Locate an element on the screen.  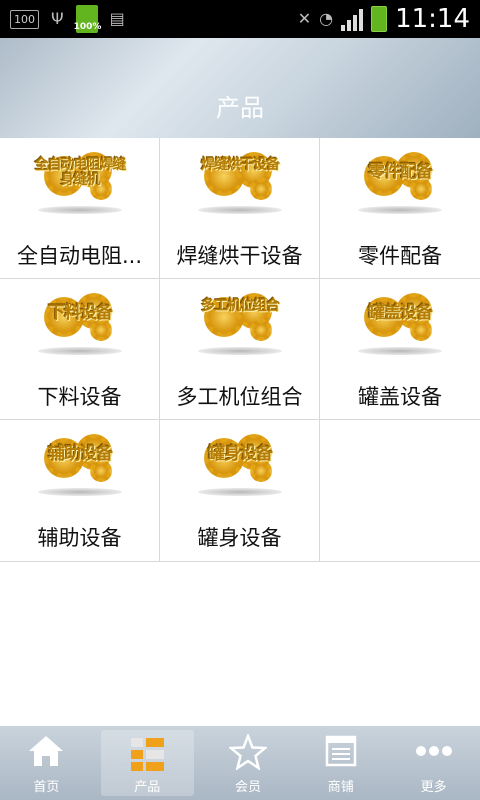
bottom-tab-bar: 首页 产品 会员 商铺 更多 is located at coordinates (240, 763).